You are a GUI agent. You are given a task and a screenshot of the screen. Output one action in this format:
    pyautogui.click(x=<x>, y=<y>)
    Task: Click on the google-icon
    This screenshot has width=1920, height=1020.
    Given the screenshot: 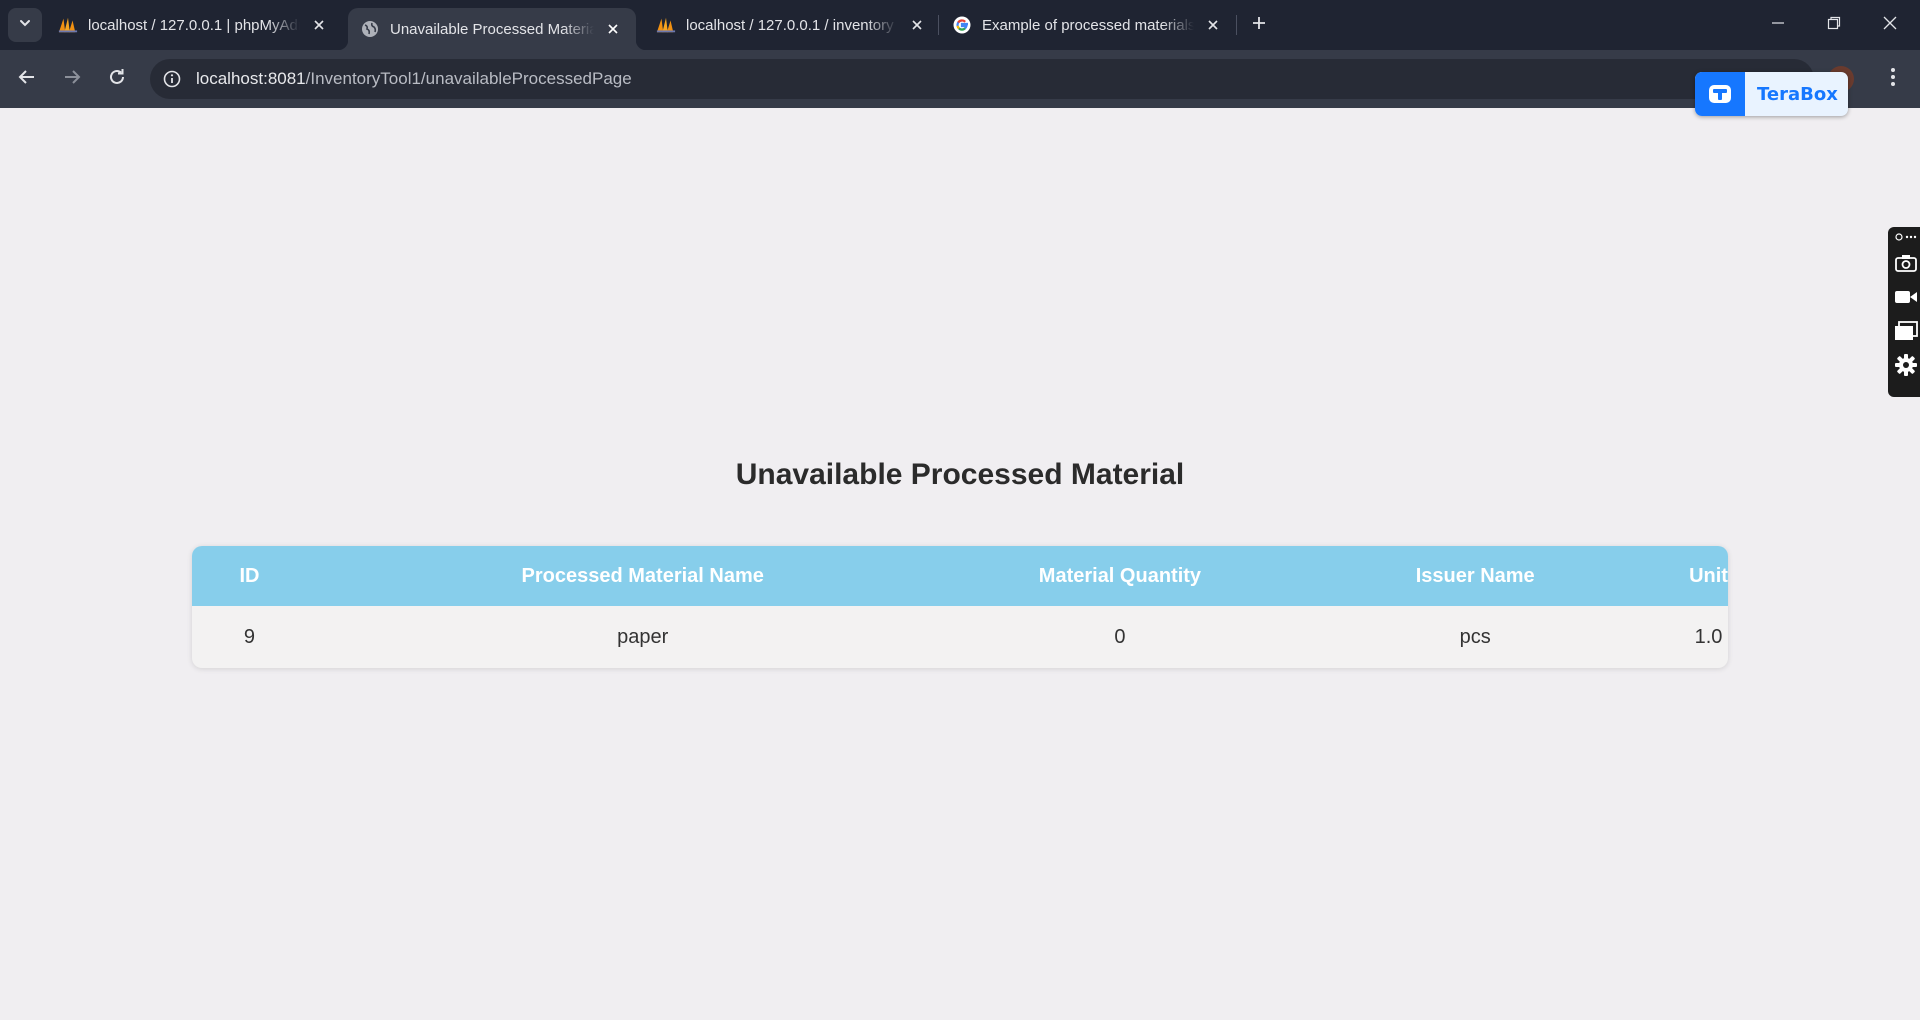 What is the action you would take?
    pyautogui.click(x=962, y=25)
    